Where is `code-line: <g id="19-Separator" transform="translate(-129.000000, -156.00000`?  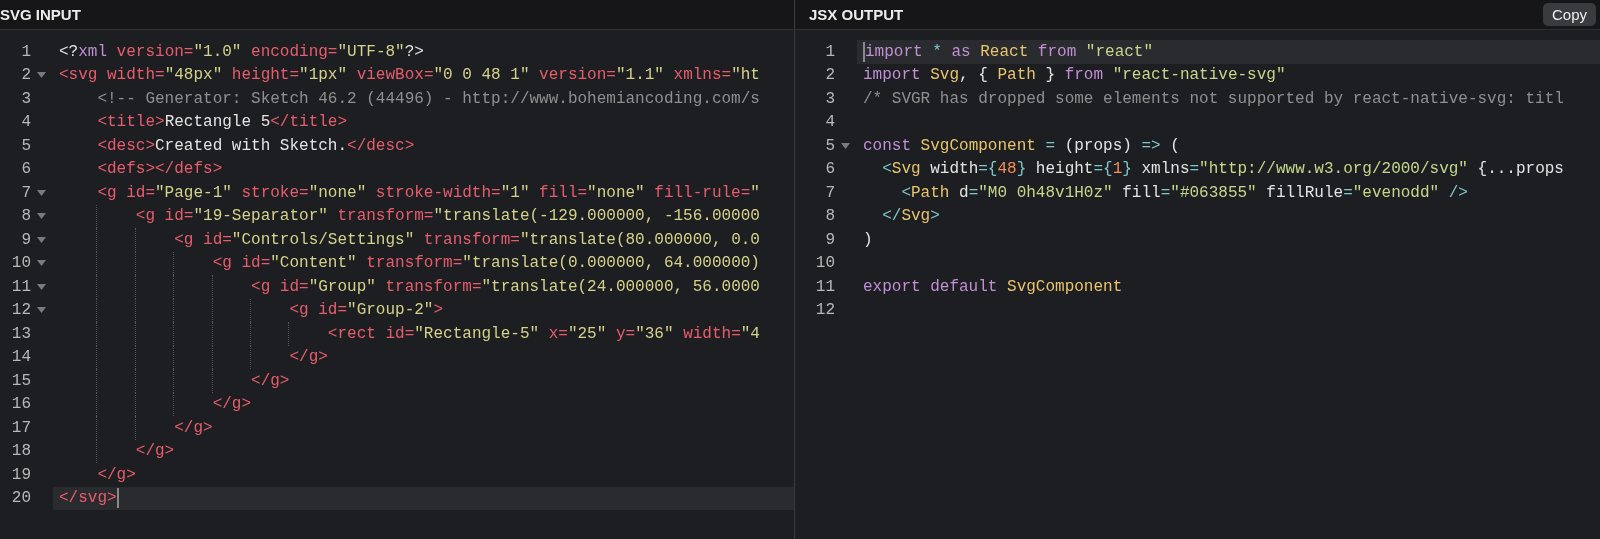 code-line: <g id="19-Separator" transform="translate(-129.000000, -156.00000 is located at coordinates (423, 216).